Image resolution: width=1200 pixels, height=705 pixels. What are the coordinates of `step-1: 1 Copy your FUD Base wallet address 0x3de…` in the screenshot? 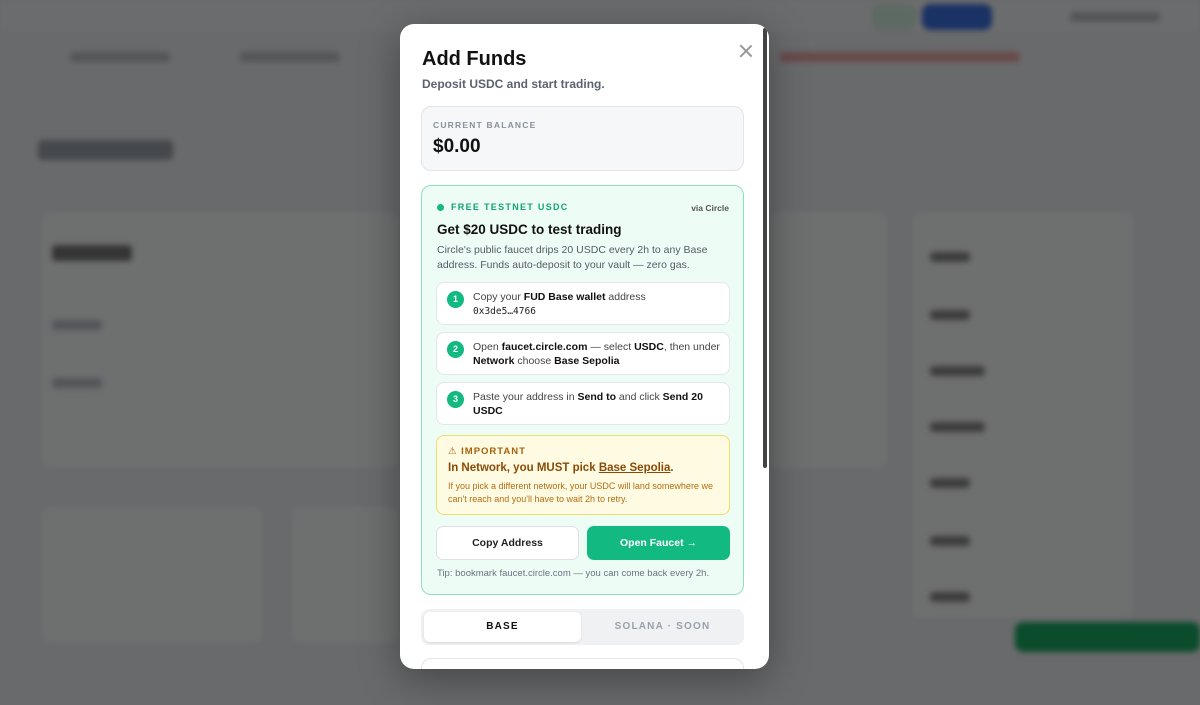 It's located at (583, 303).